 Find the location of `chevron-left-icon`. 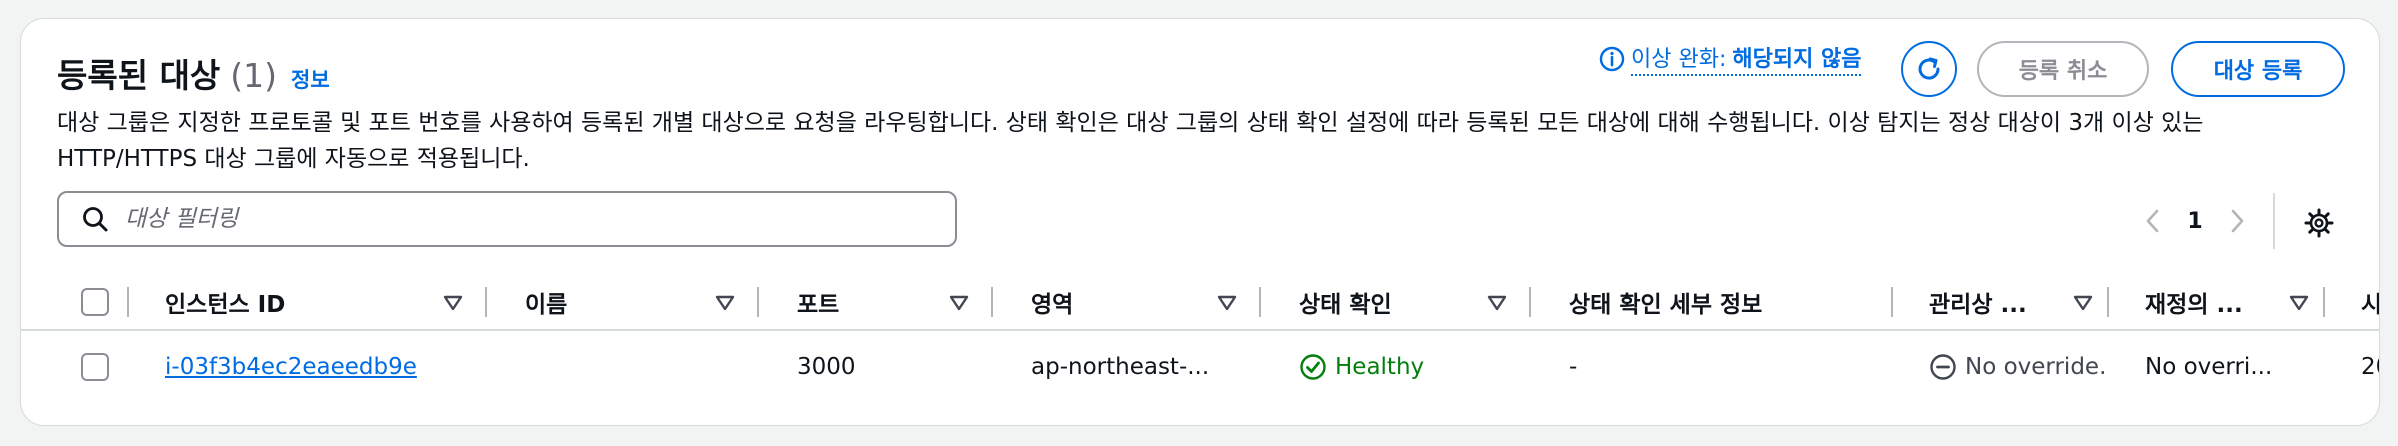

chevron-left-icon is located at coordinates (2152, 221).